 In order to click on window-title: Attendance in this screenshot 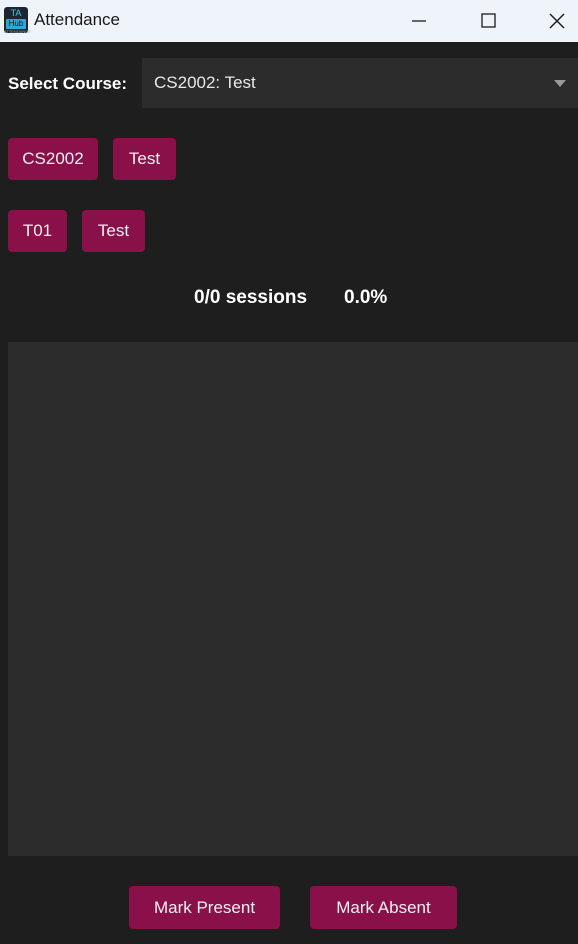, I will do `click(77, 19)`.